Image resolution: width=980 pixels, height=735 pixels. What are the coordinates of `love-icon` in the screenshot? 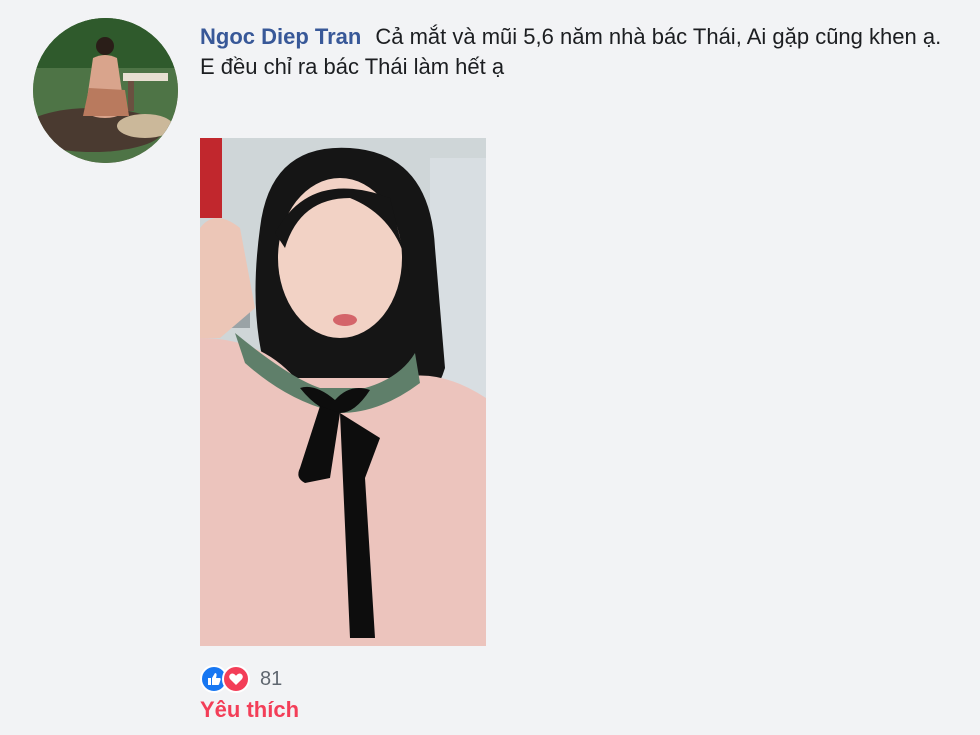 It's located at (236, 679).